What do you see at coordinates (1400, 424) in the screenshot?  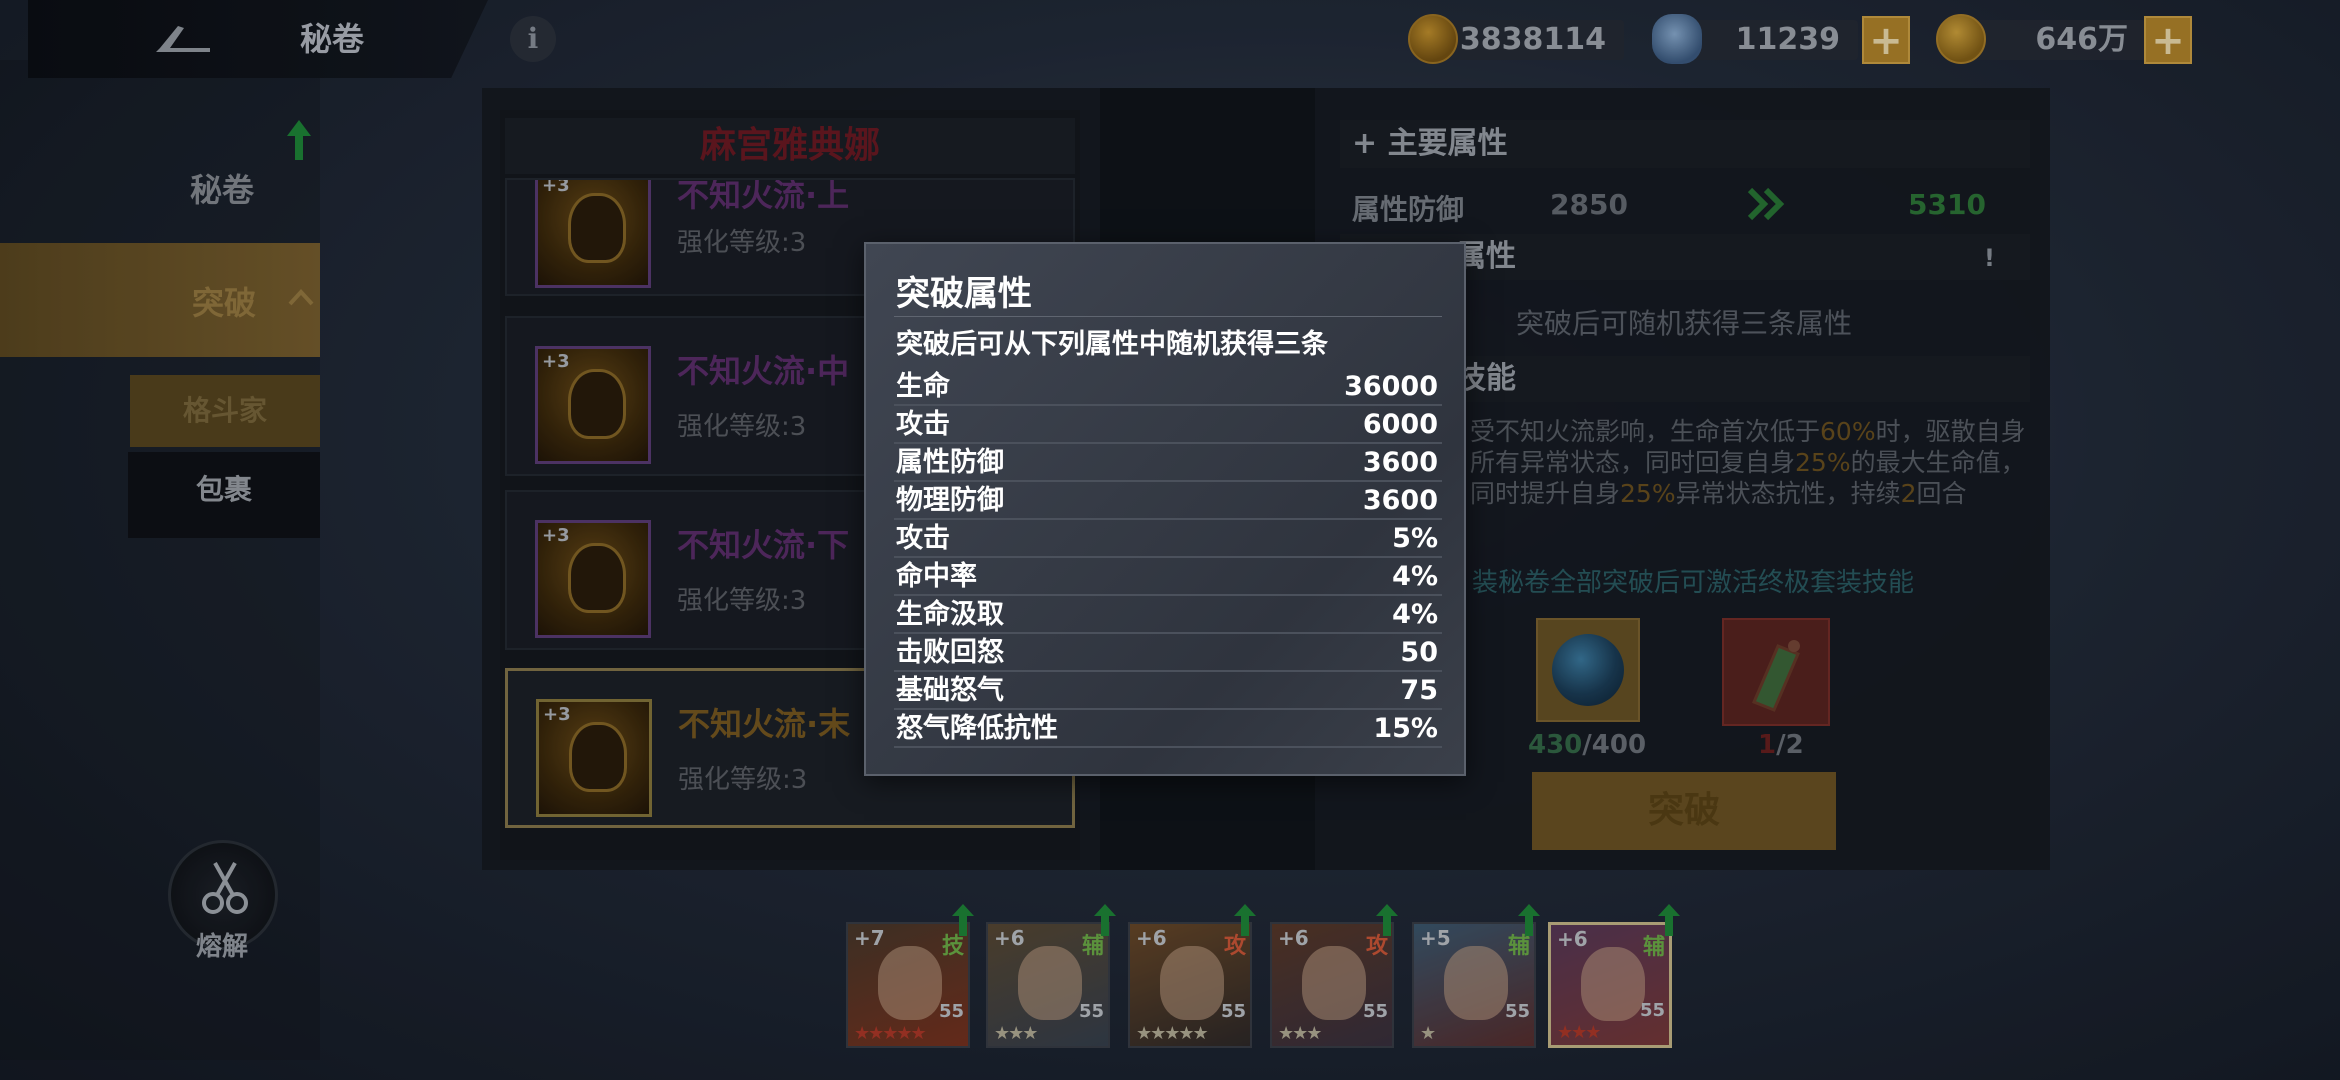 I see `stat-value: 6000` at bounding box center [1400, 424].